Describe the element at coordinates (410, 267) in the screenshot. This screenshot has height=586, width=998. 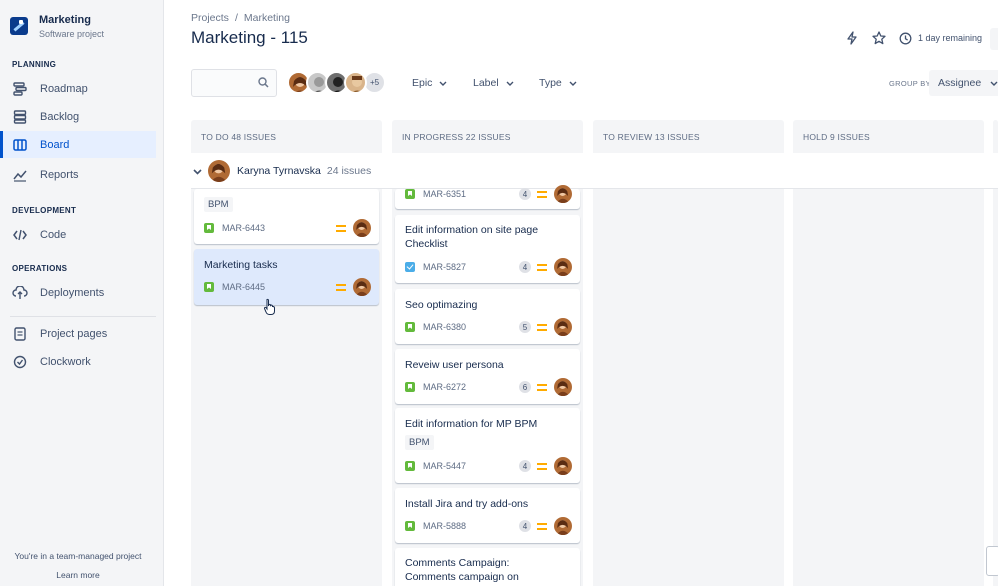
I see `task-icon` at that location.